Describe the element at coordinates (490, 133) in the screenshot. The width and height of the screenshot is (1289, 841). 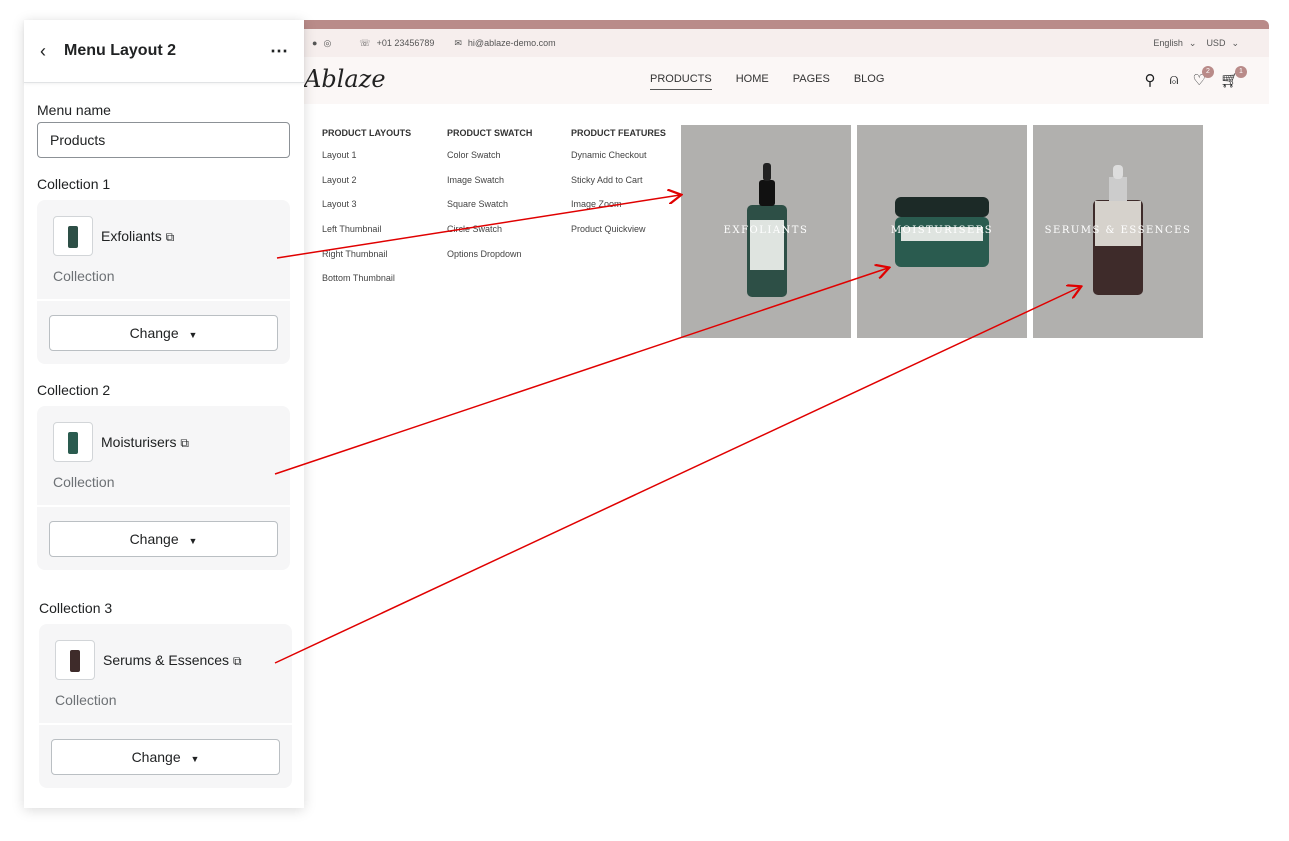
I see `column-heading: PRODUCT SWATCH` at that location.